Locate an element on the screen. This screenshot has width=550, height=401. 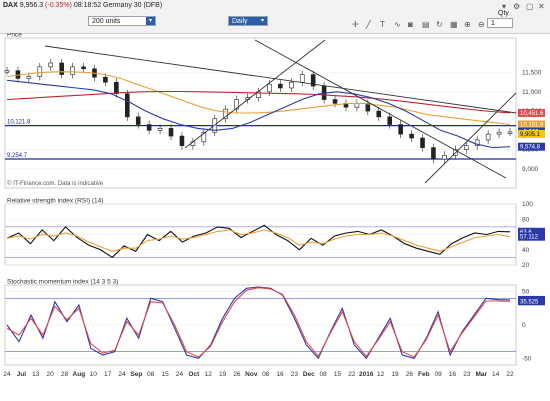
qty-input-value: 1 is located at coordinates (493, 23).